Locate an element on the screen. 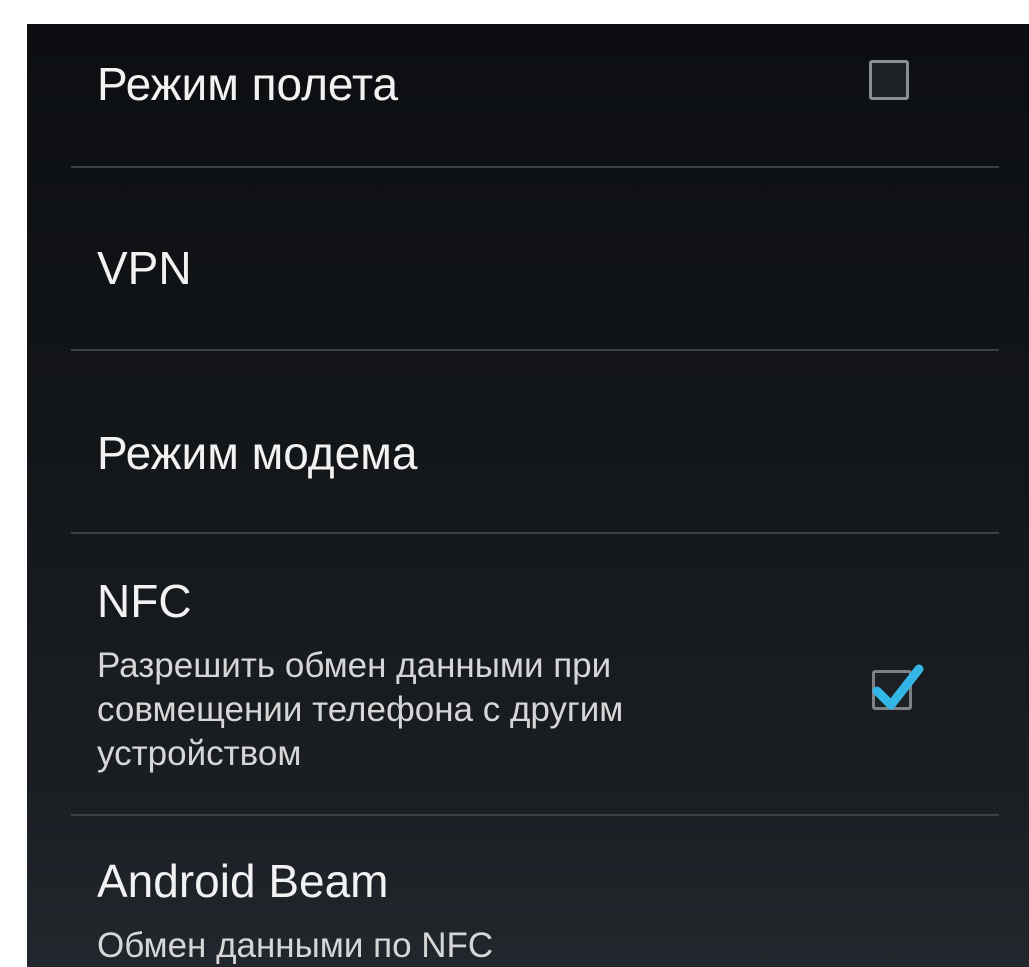 Image resolution: width=1029 pixels, height=967 pixels. setting-title-airplane-mode: Режим полета is located at coordinates (248, 84).